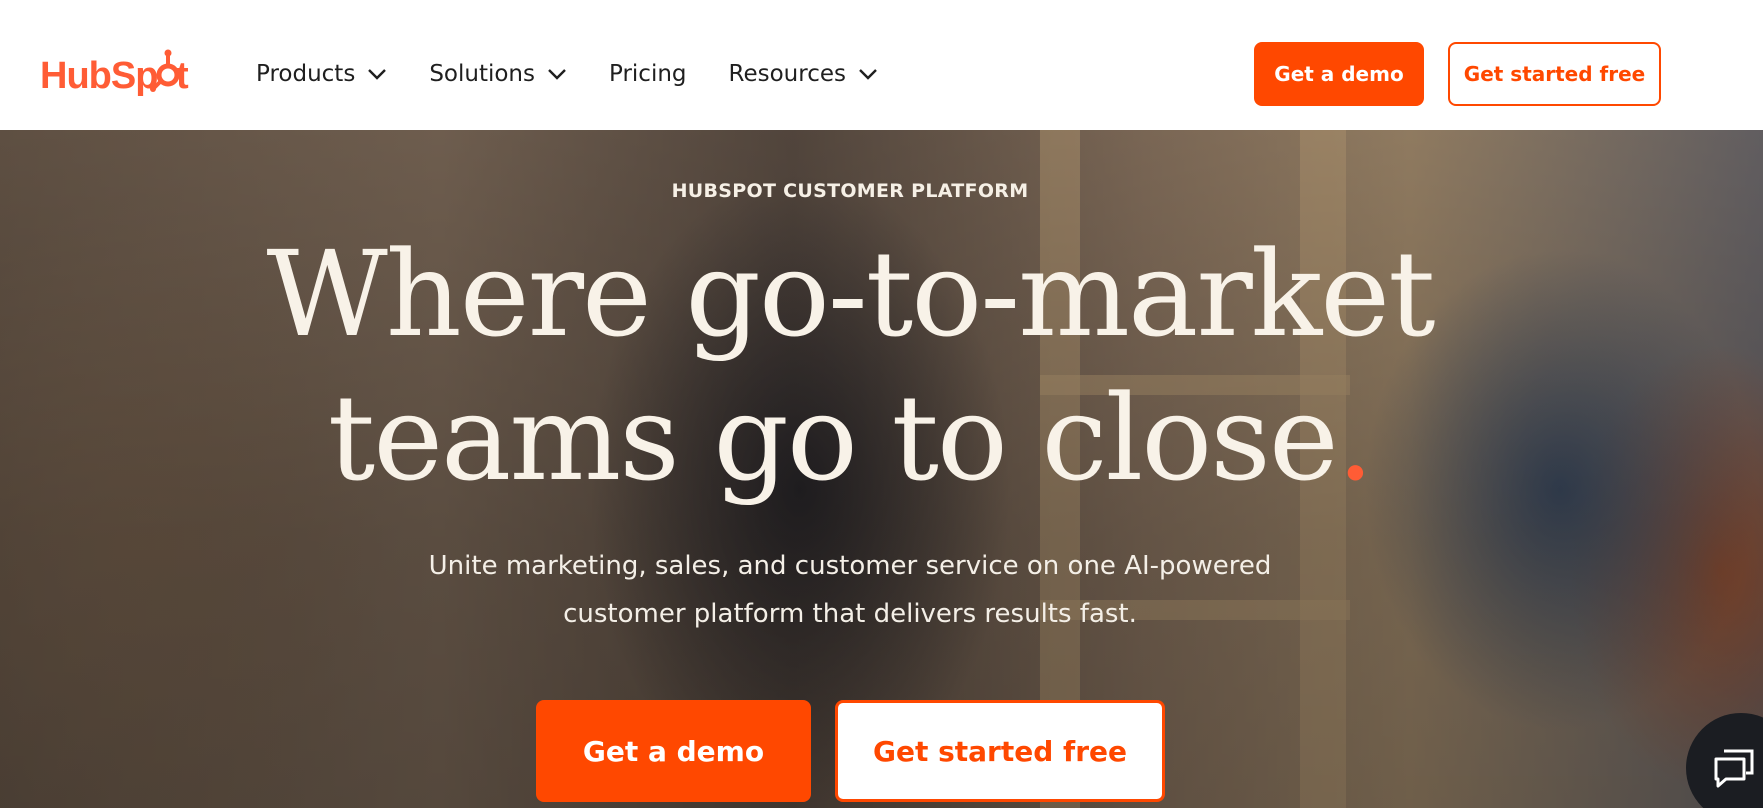  Describe the element at coordinates (833, 438) in the screenshot. I see `hero-headline-line2: teams go to close` at that location.